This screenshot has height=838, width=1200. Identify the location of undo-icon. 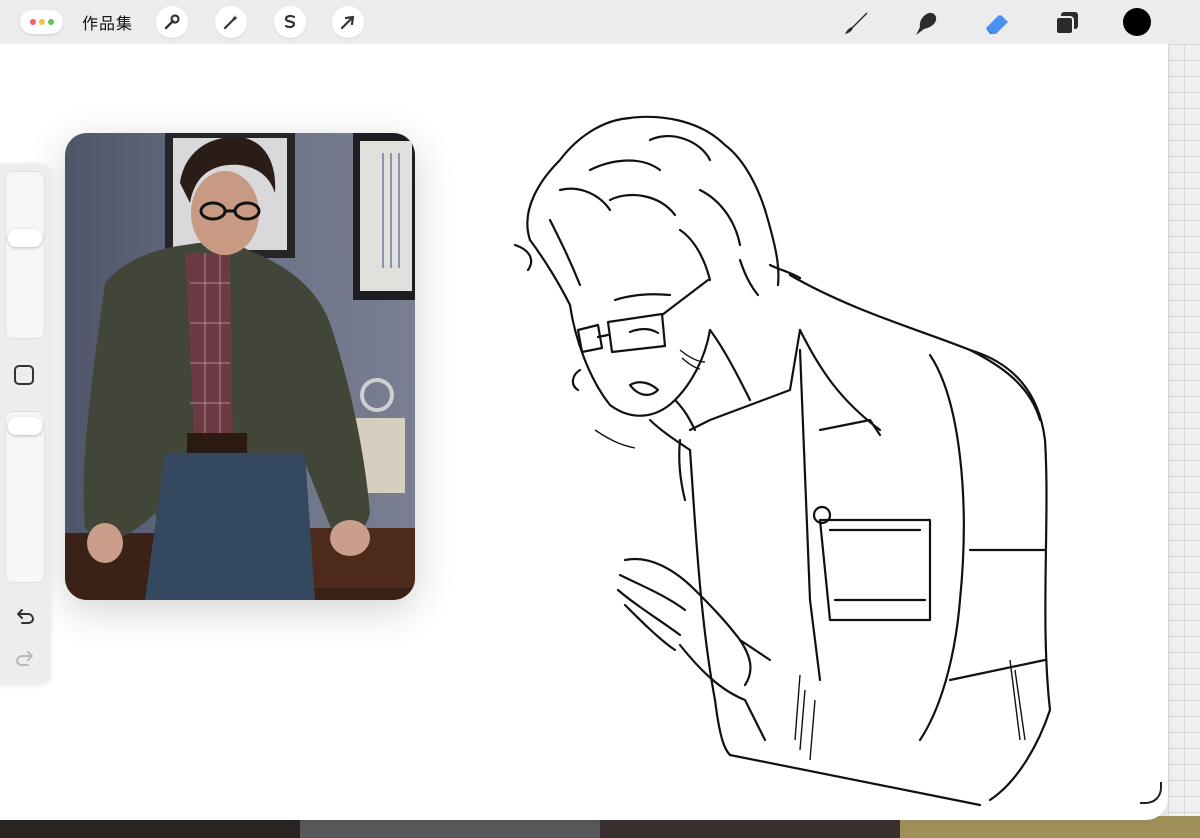
(25, 617).